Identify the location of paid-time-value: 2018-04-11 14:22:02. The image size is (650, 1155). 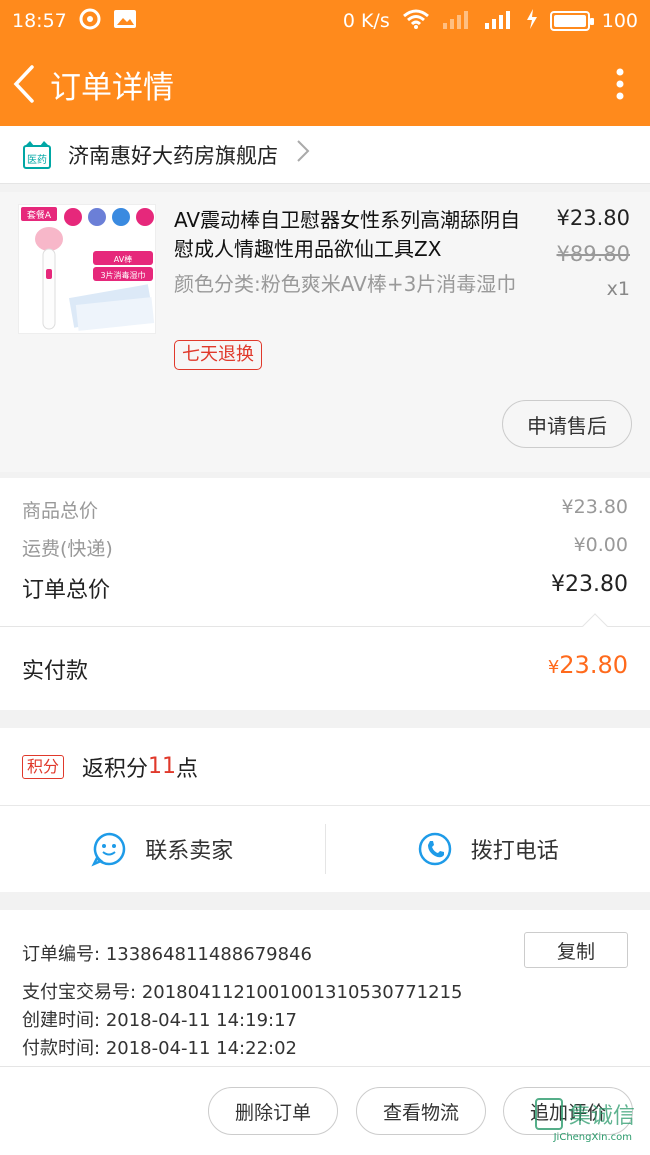
(201, 1048).